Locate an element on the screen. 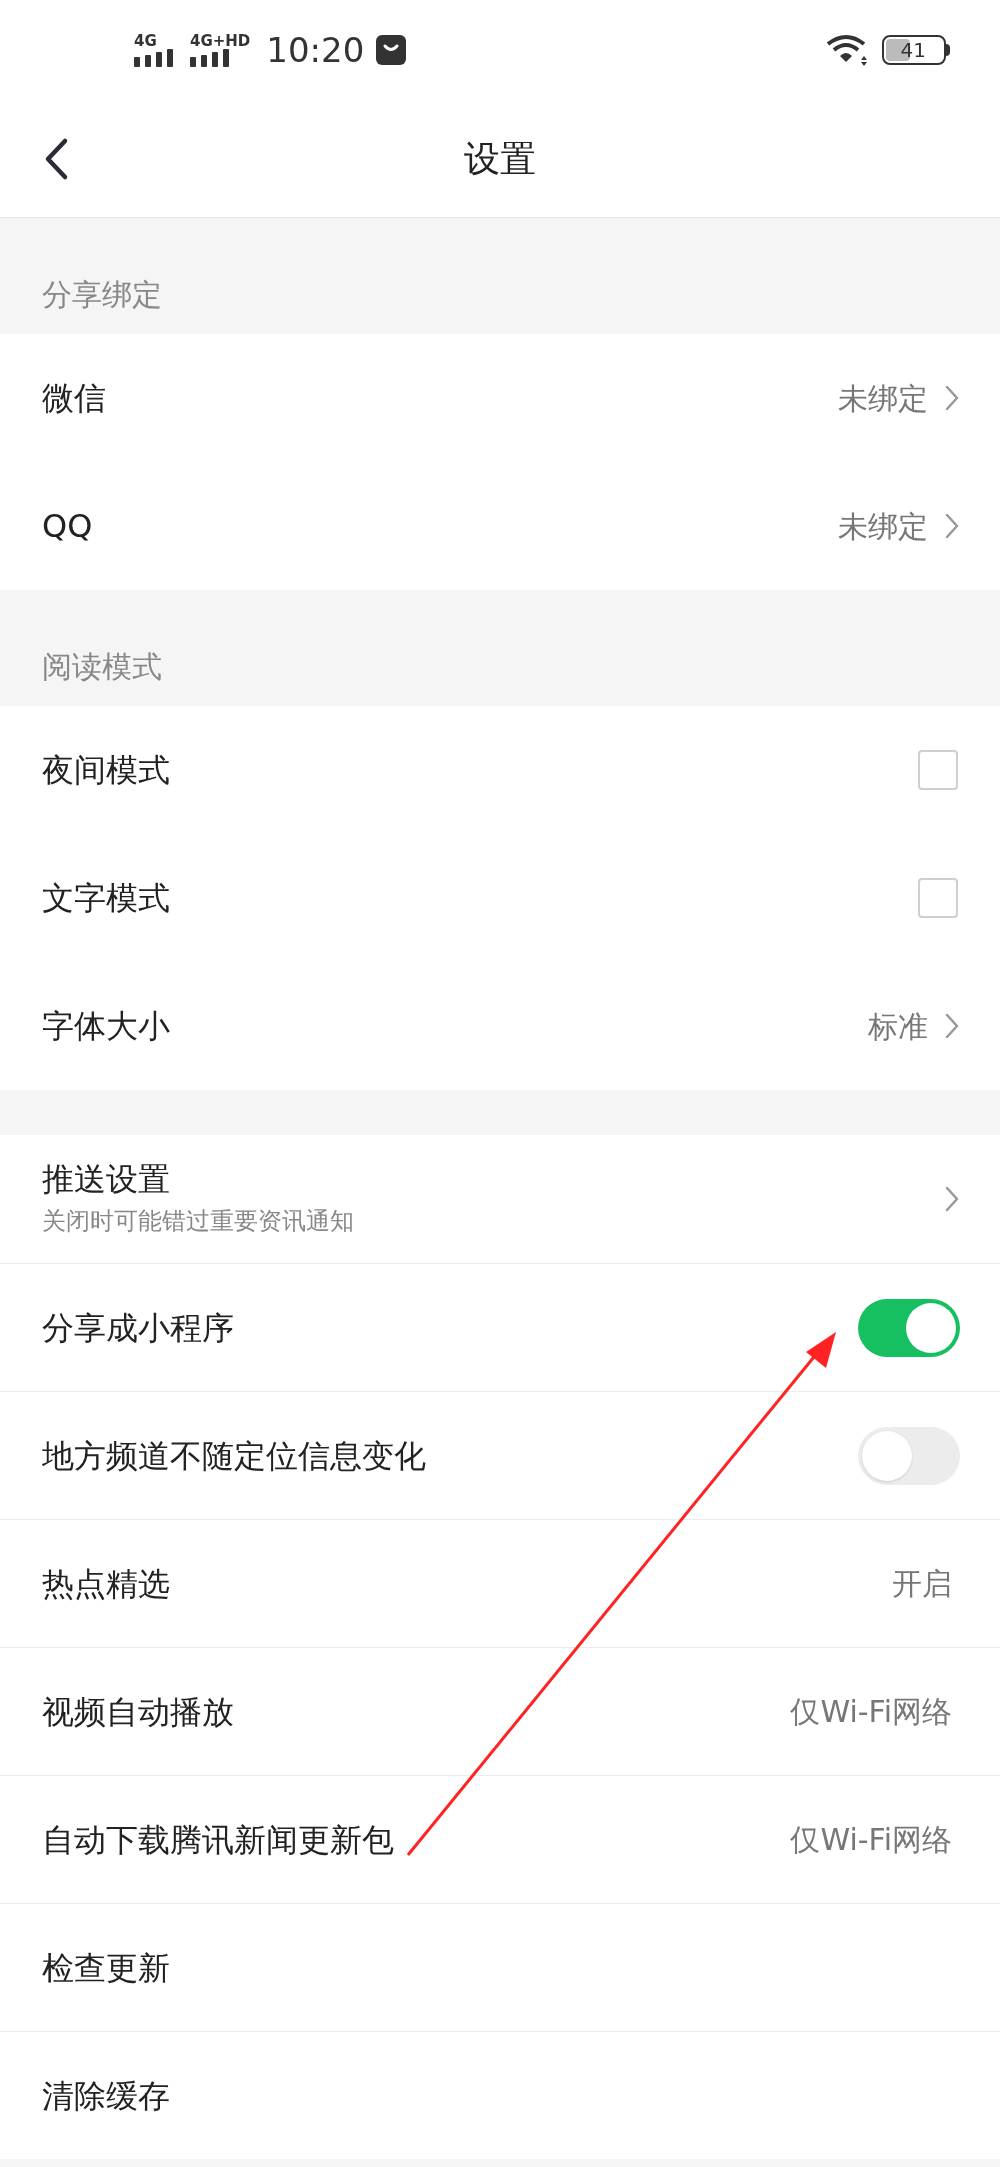  settings-row: 夜间模式 is located at coordinates (500, 770).